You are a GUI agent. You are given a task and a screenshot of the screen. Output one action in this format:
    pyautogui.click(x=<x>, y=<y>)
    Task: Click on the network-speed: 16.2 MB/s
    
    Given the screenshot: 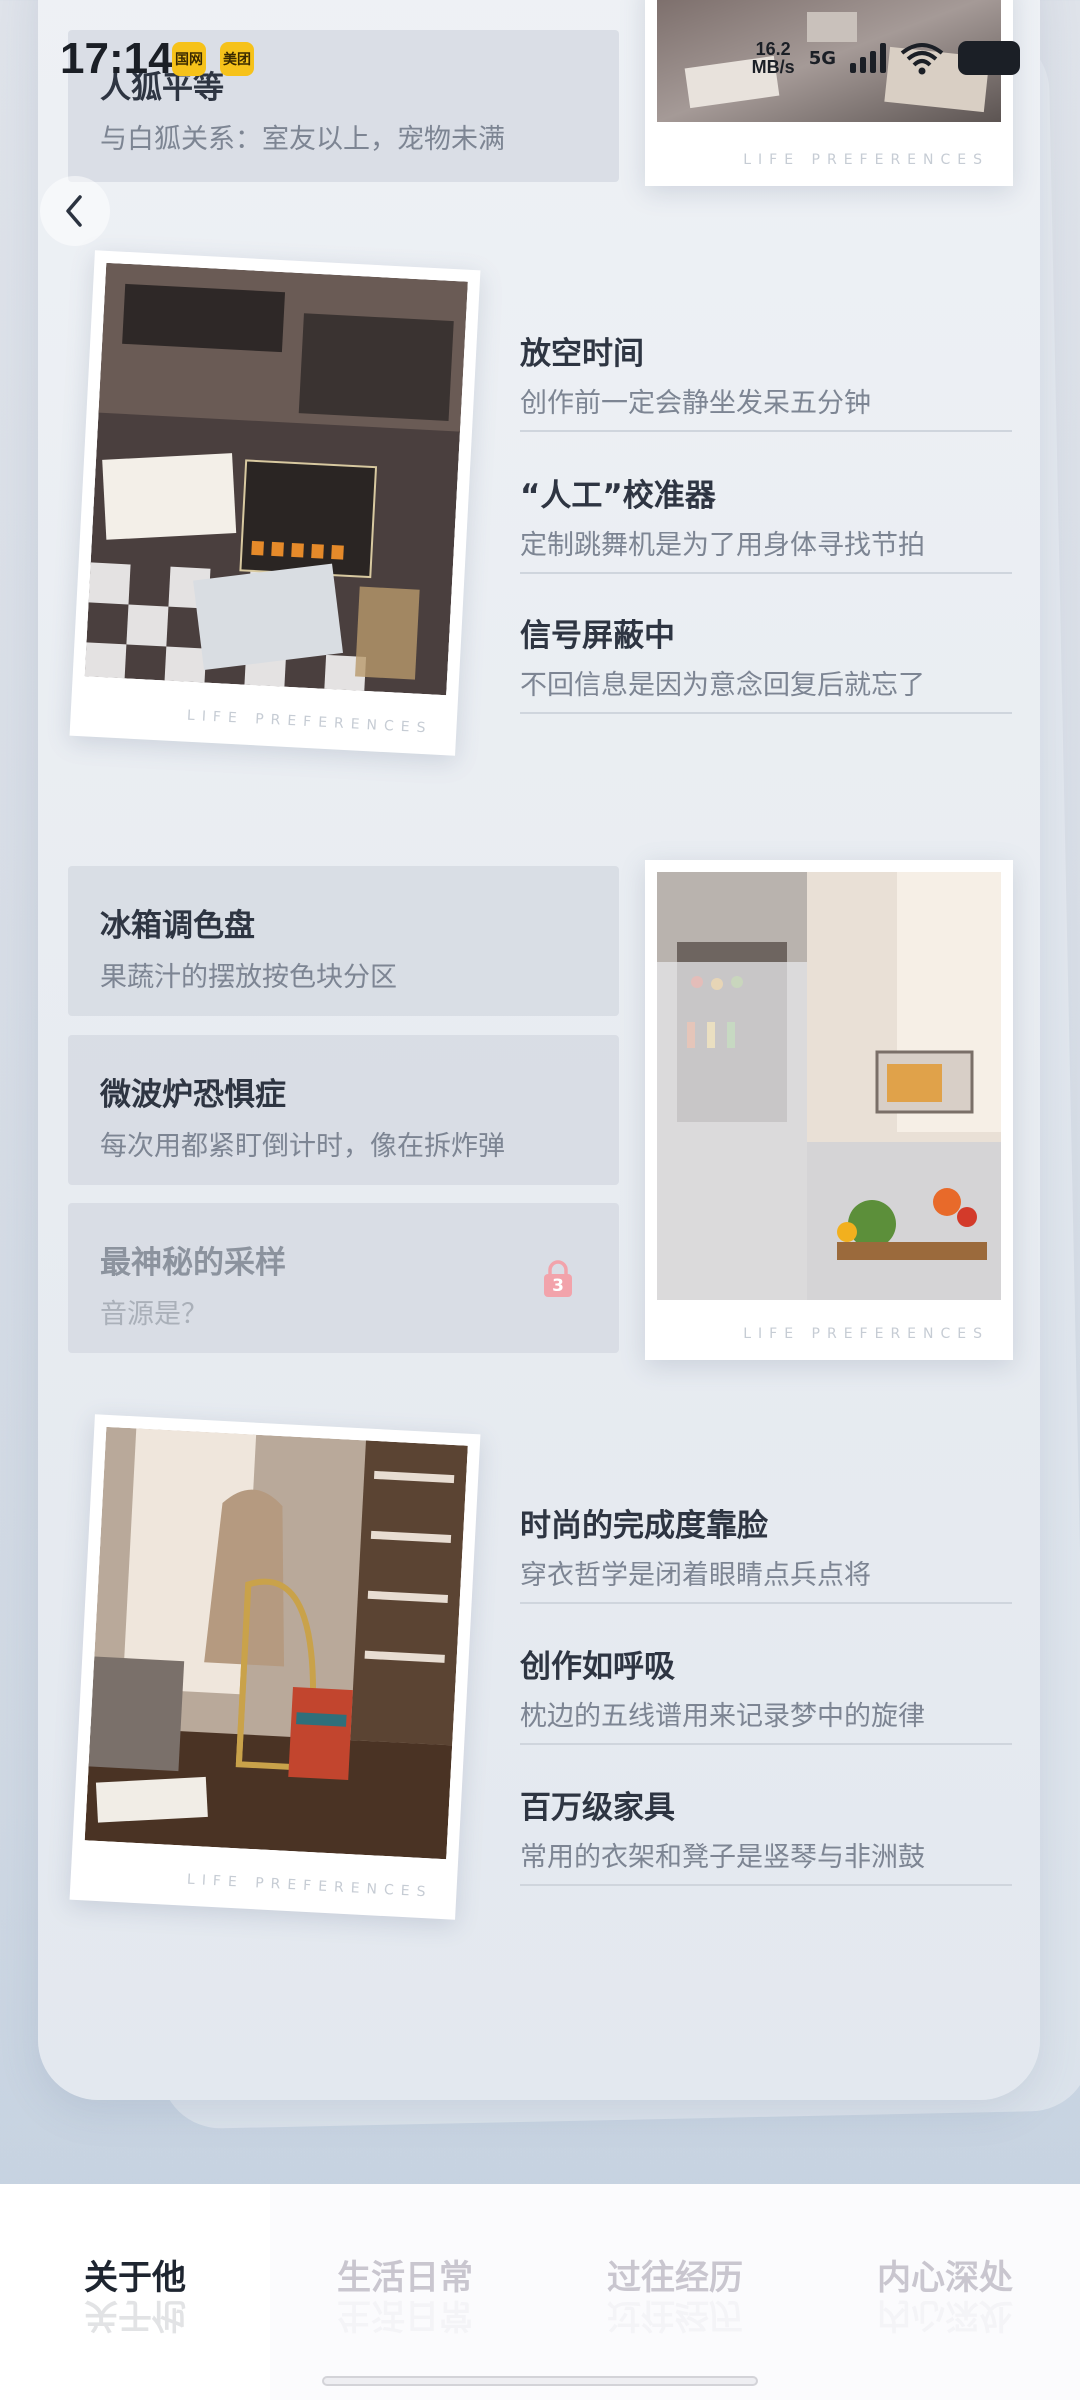 What is the action you would take?
    pyautogui.click(x=773, y=58)
    